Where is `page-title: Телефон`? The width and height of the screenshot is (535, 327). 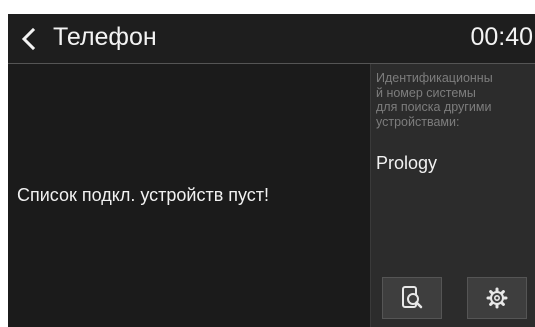
page-title: Телефон is located at coordinates (105, 37).